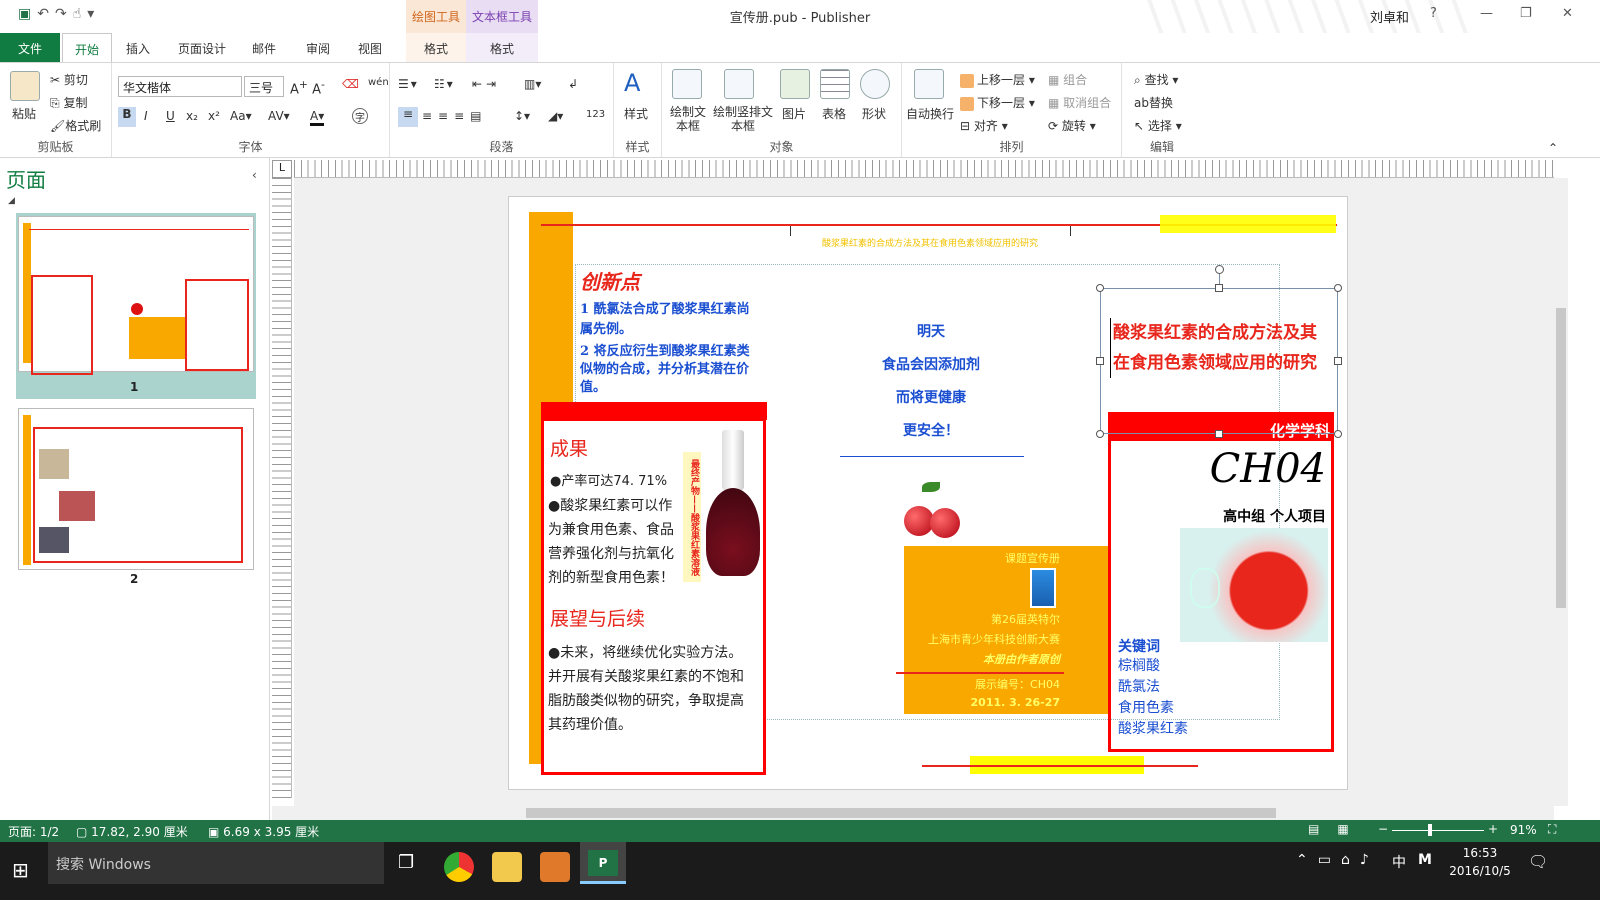  I want to click on ime-mode-icon: M, so click(1425, 860).